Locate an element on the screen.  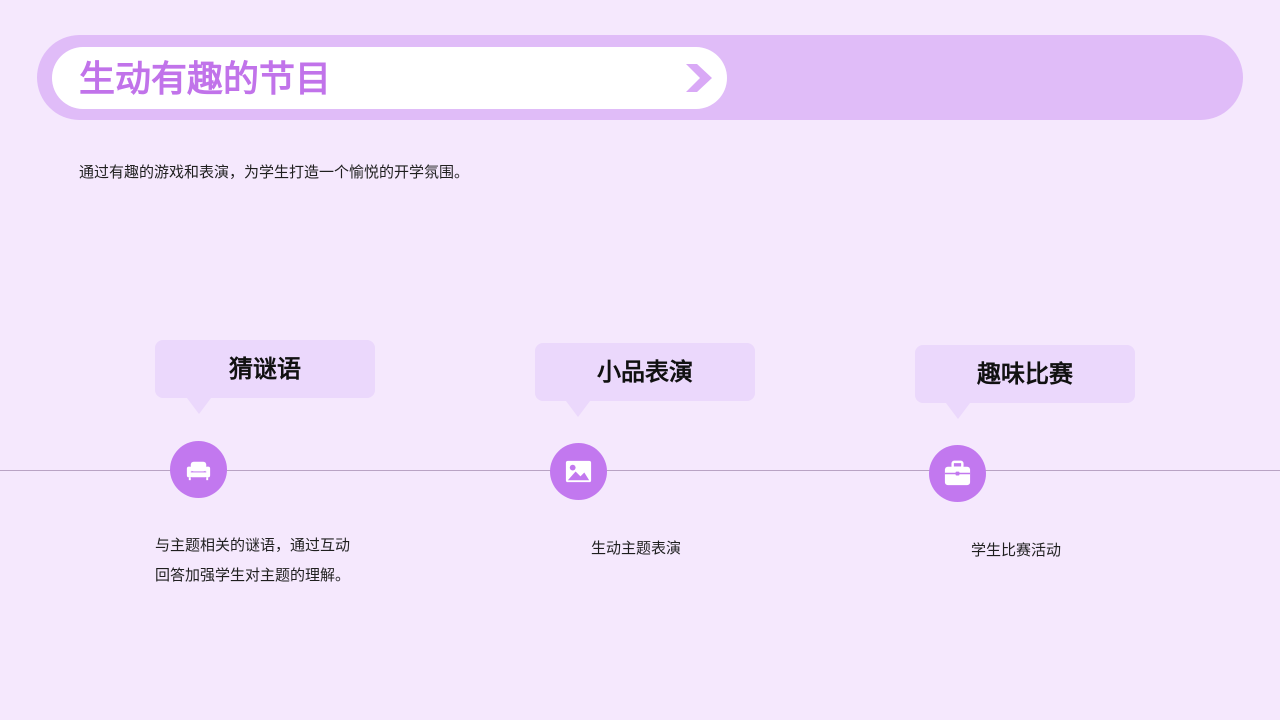
image-icon is located at coordinates (578, 471).